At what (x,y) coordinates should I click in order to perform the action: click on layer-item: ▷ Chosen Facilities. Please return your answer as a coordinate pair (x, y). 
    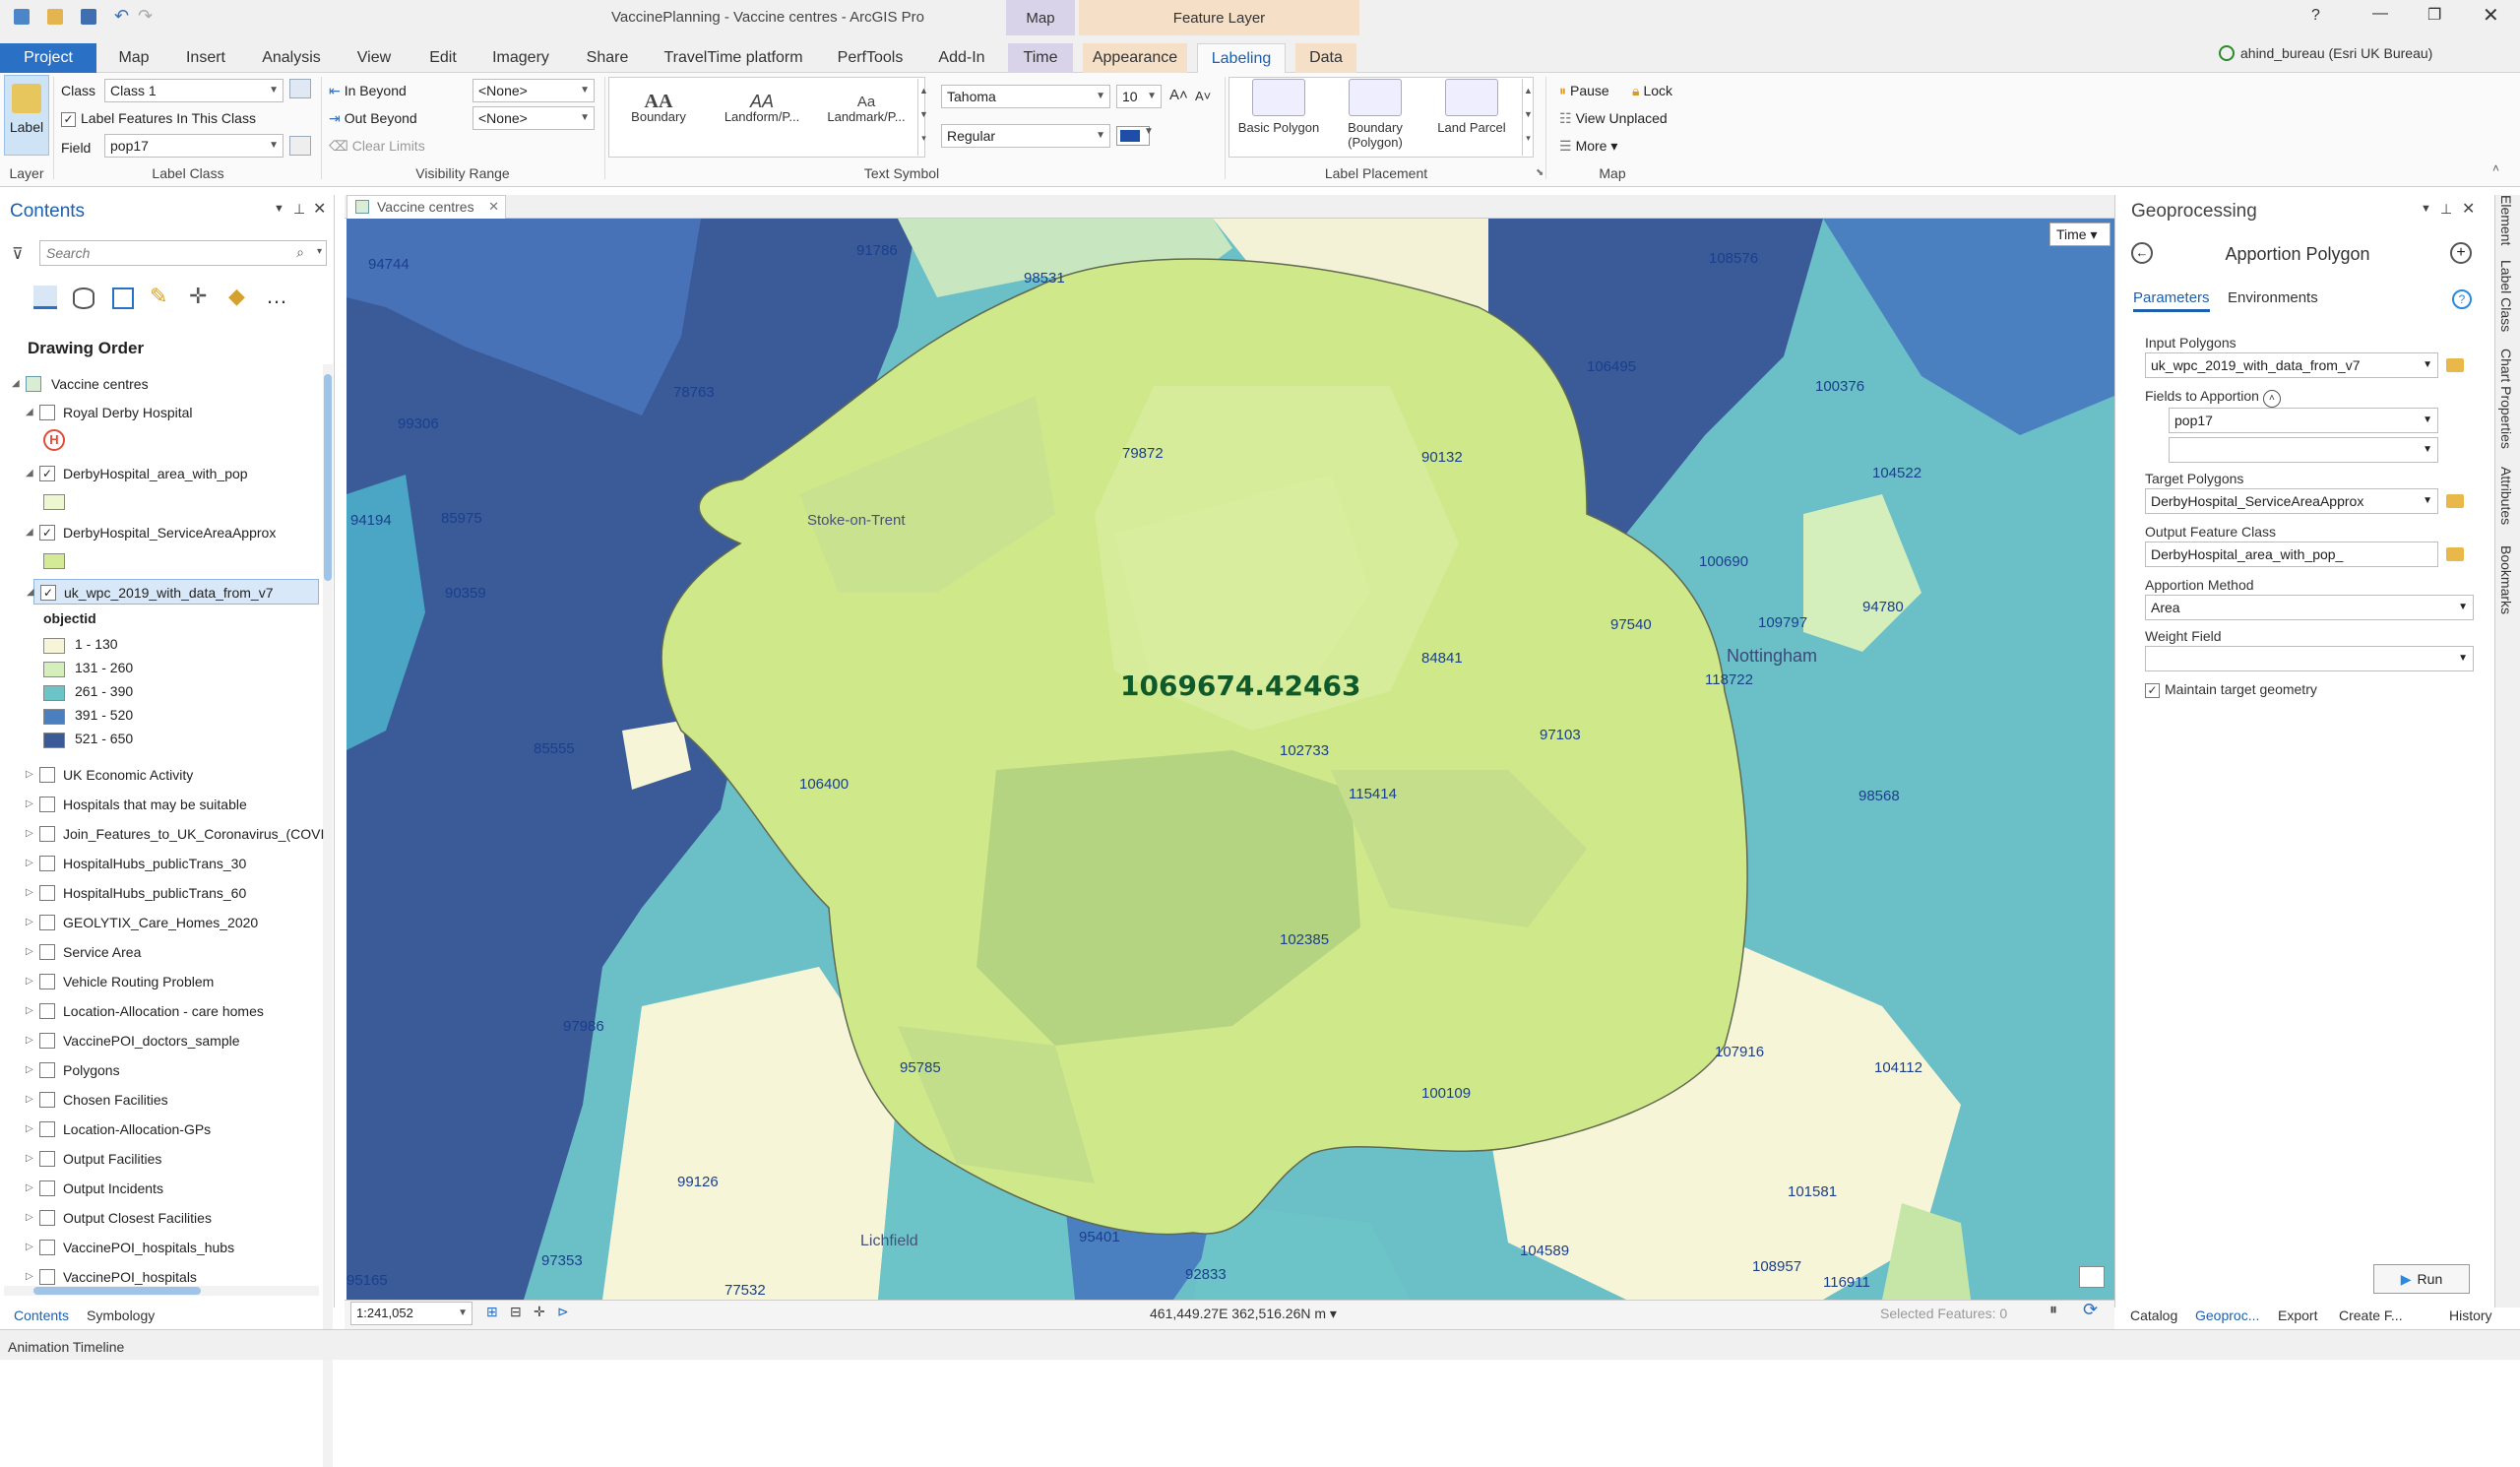
    Looking at the image, I should click on (160, 1100).